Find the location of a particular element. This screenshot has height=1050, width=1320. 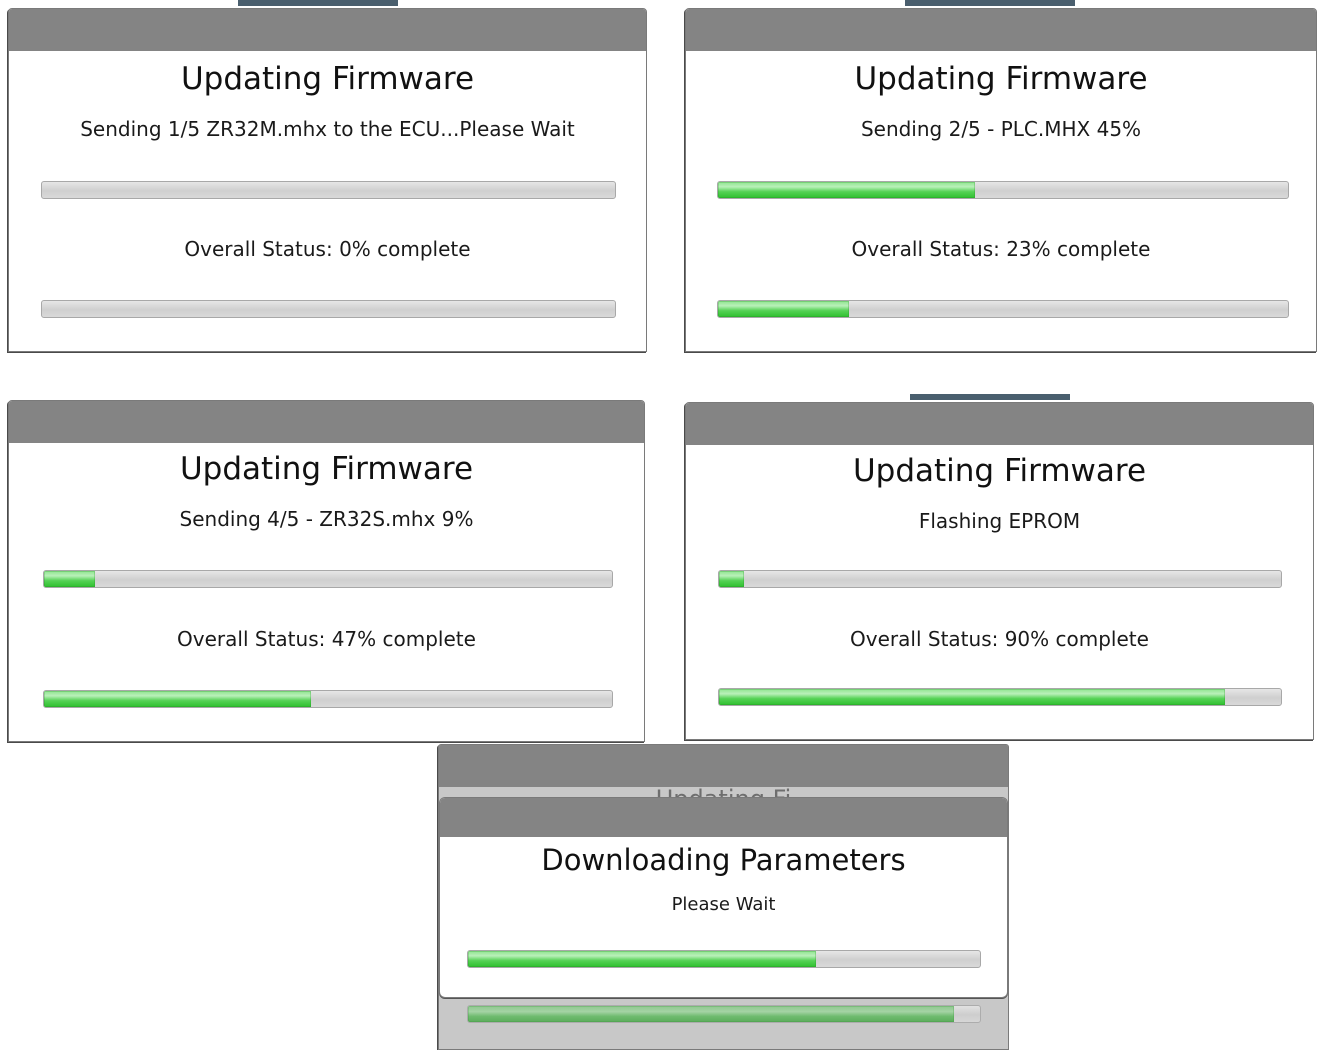

overall-status-text: Overall Status: 47% complete is located at coordinates (326, 639).